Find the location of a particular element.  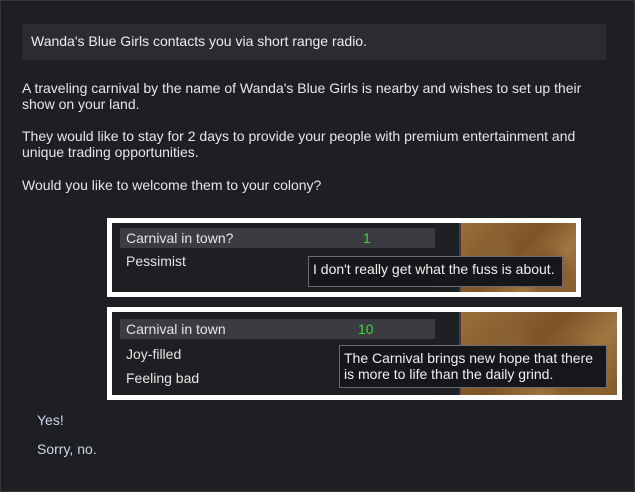

mood-1-value: 1 is located at coordinates (367, 238).